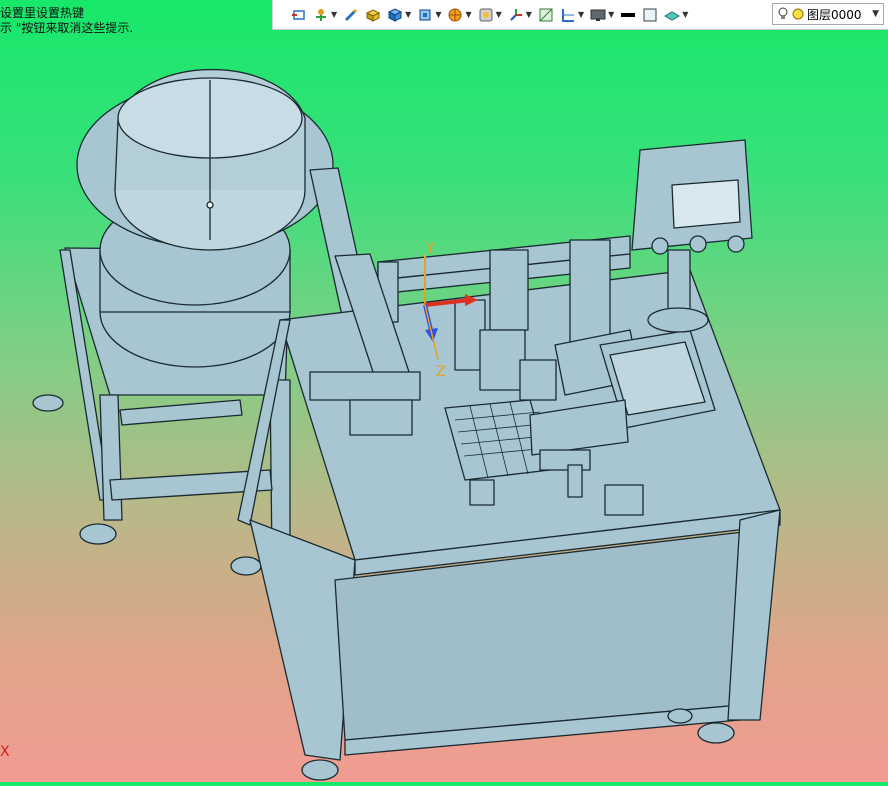 The height and width of the screenshot is (786, 888). I want to click on section-view-icon, so click(546, 14).